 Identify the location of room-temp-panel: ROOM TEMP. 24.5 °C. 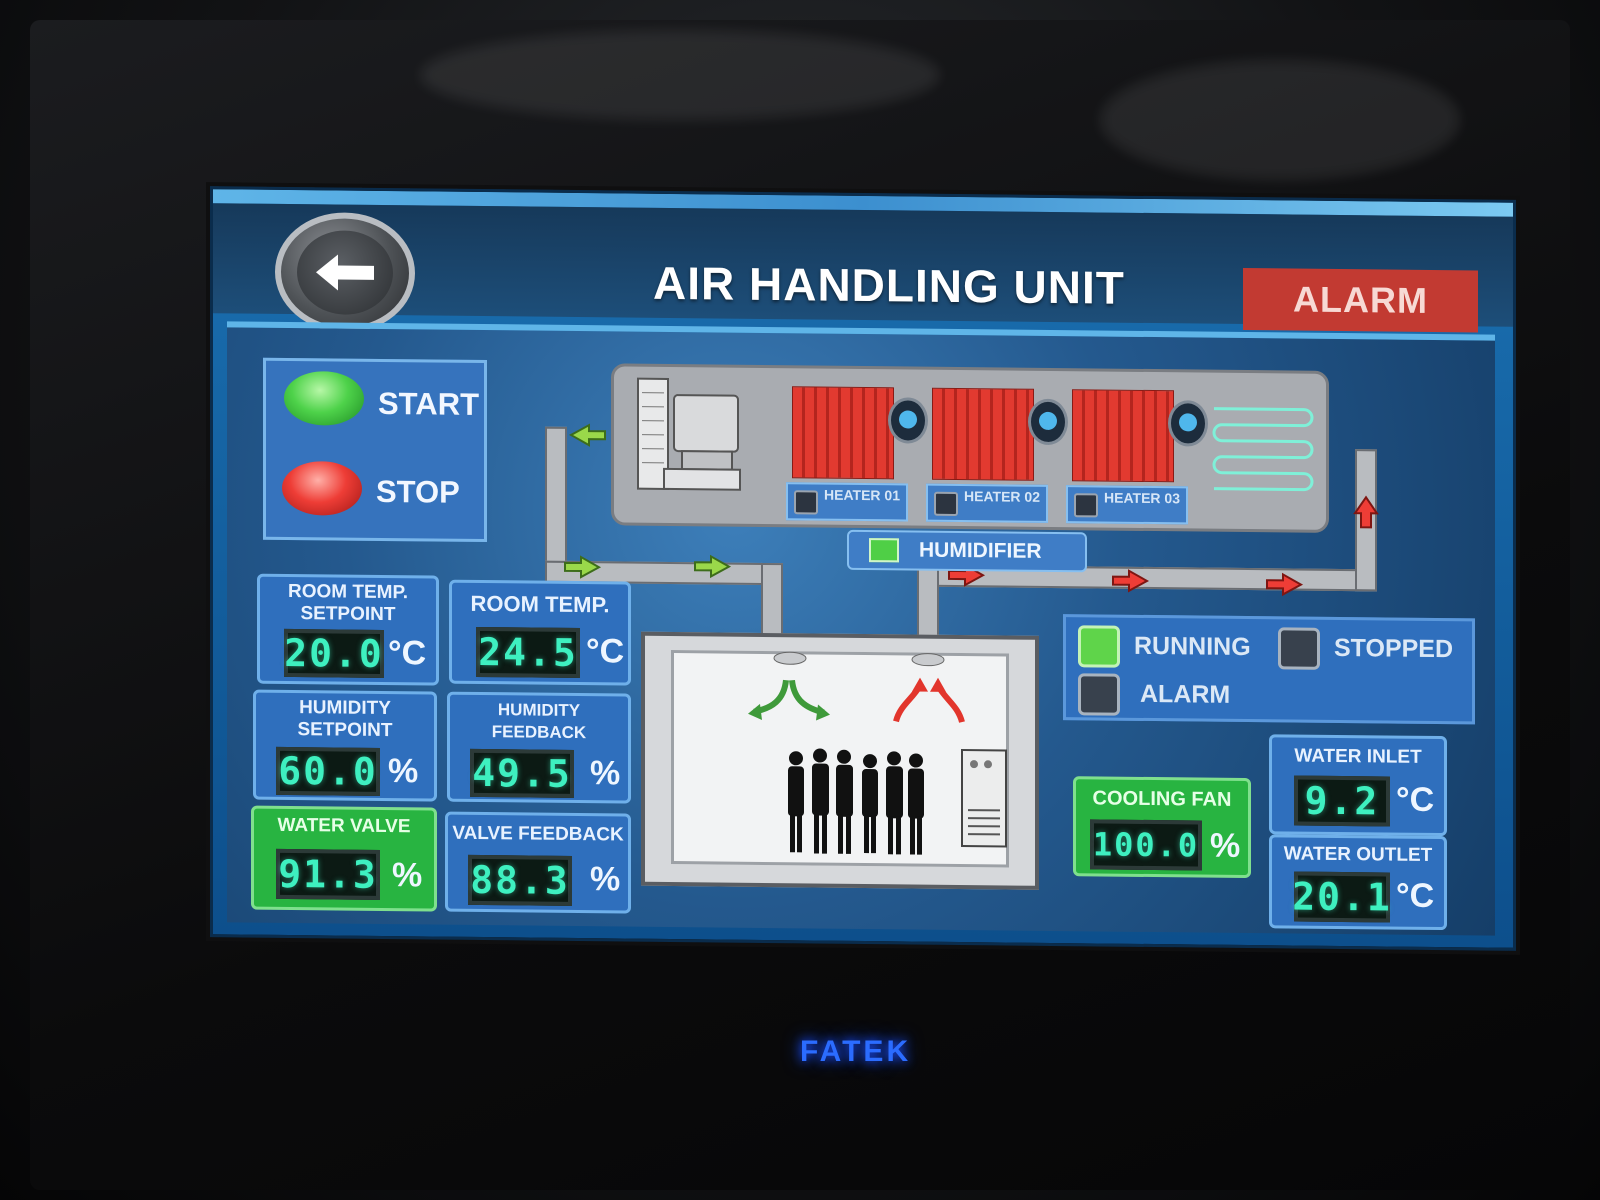
(540, 632).